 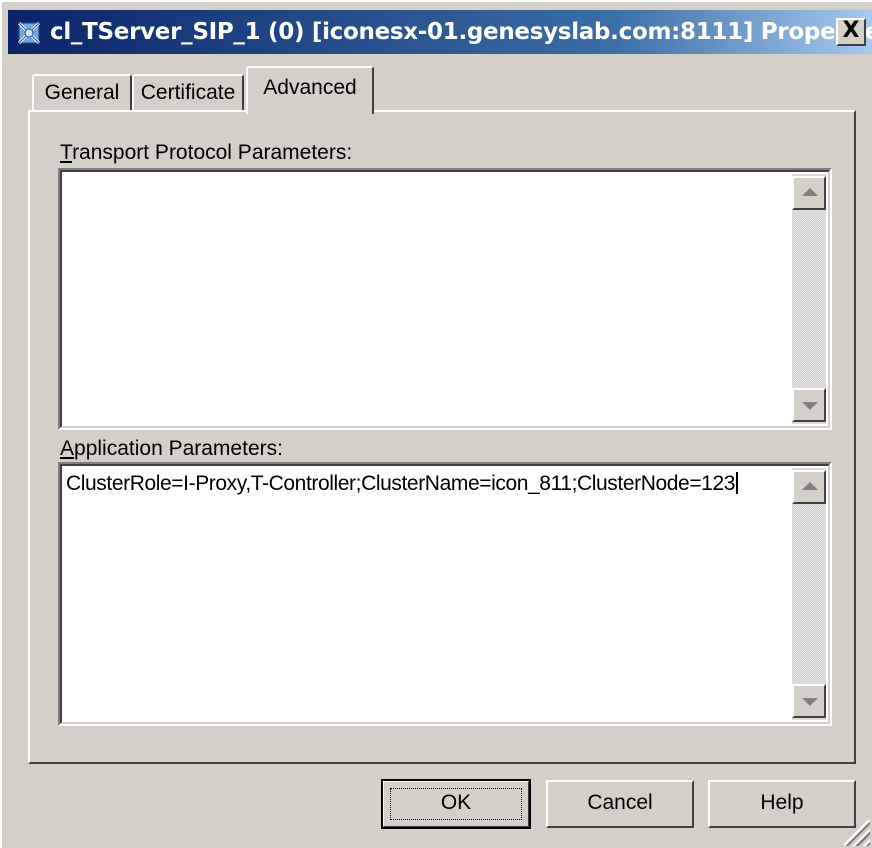 What do you see at coordinates (737, 483) in the screenshot?
I see `text-caret` at bounding box center [737, 483].